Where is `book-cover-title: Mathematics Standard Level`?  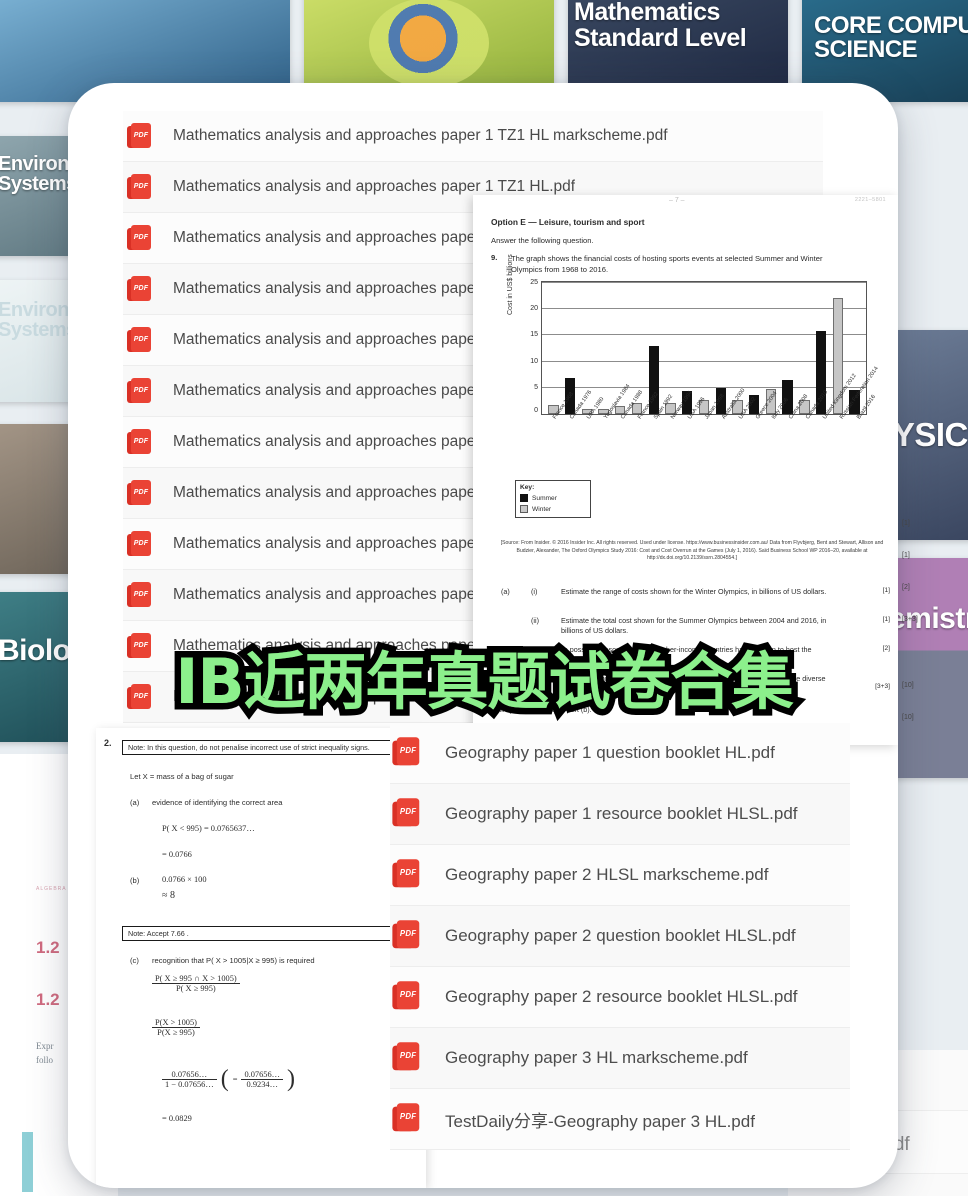
book-cover-title: Mathematics Standard Level is located at coordinates (660, 26).